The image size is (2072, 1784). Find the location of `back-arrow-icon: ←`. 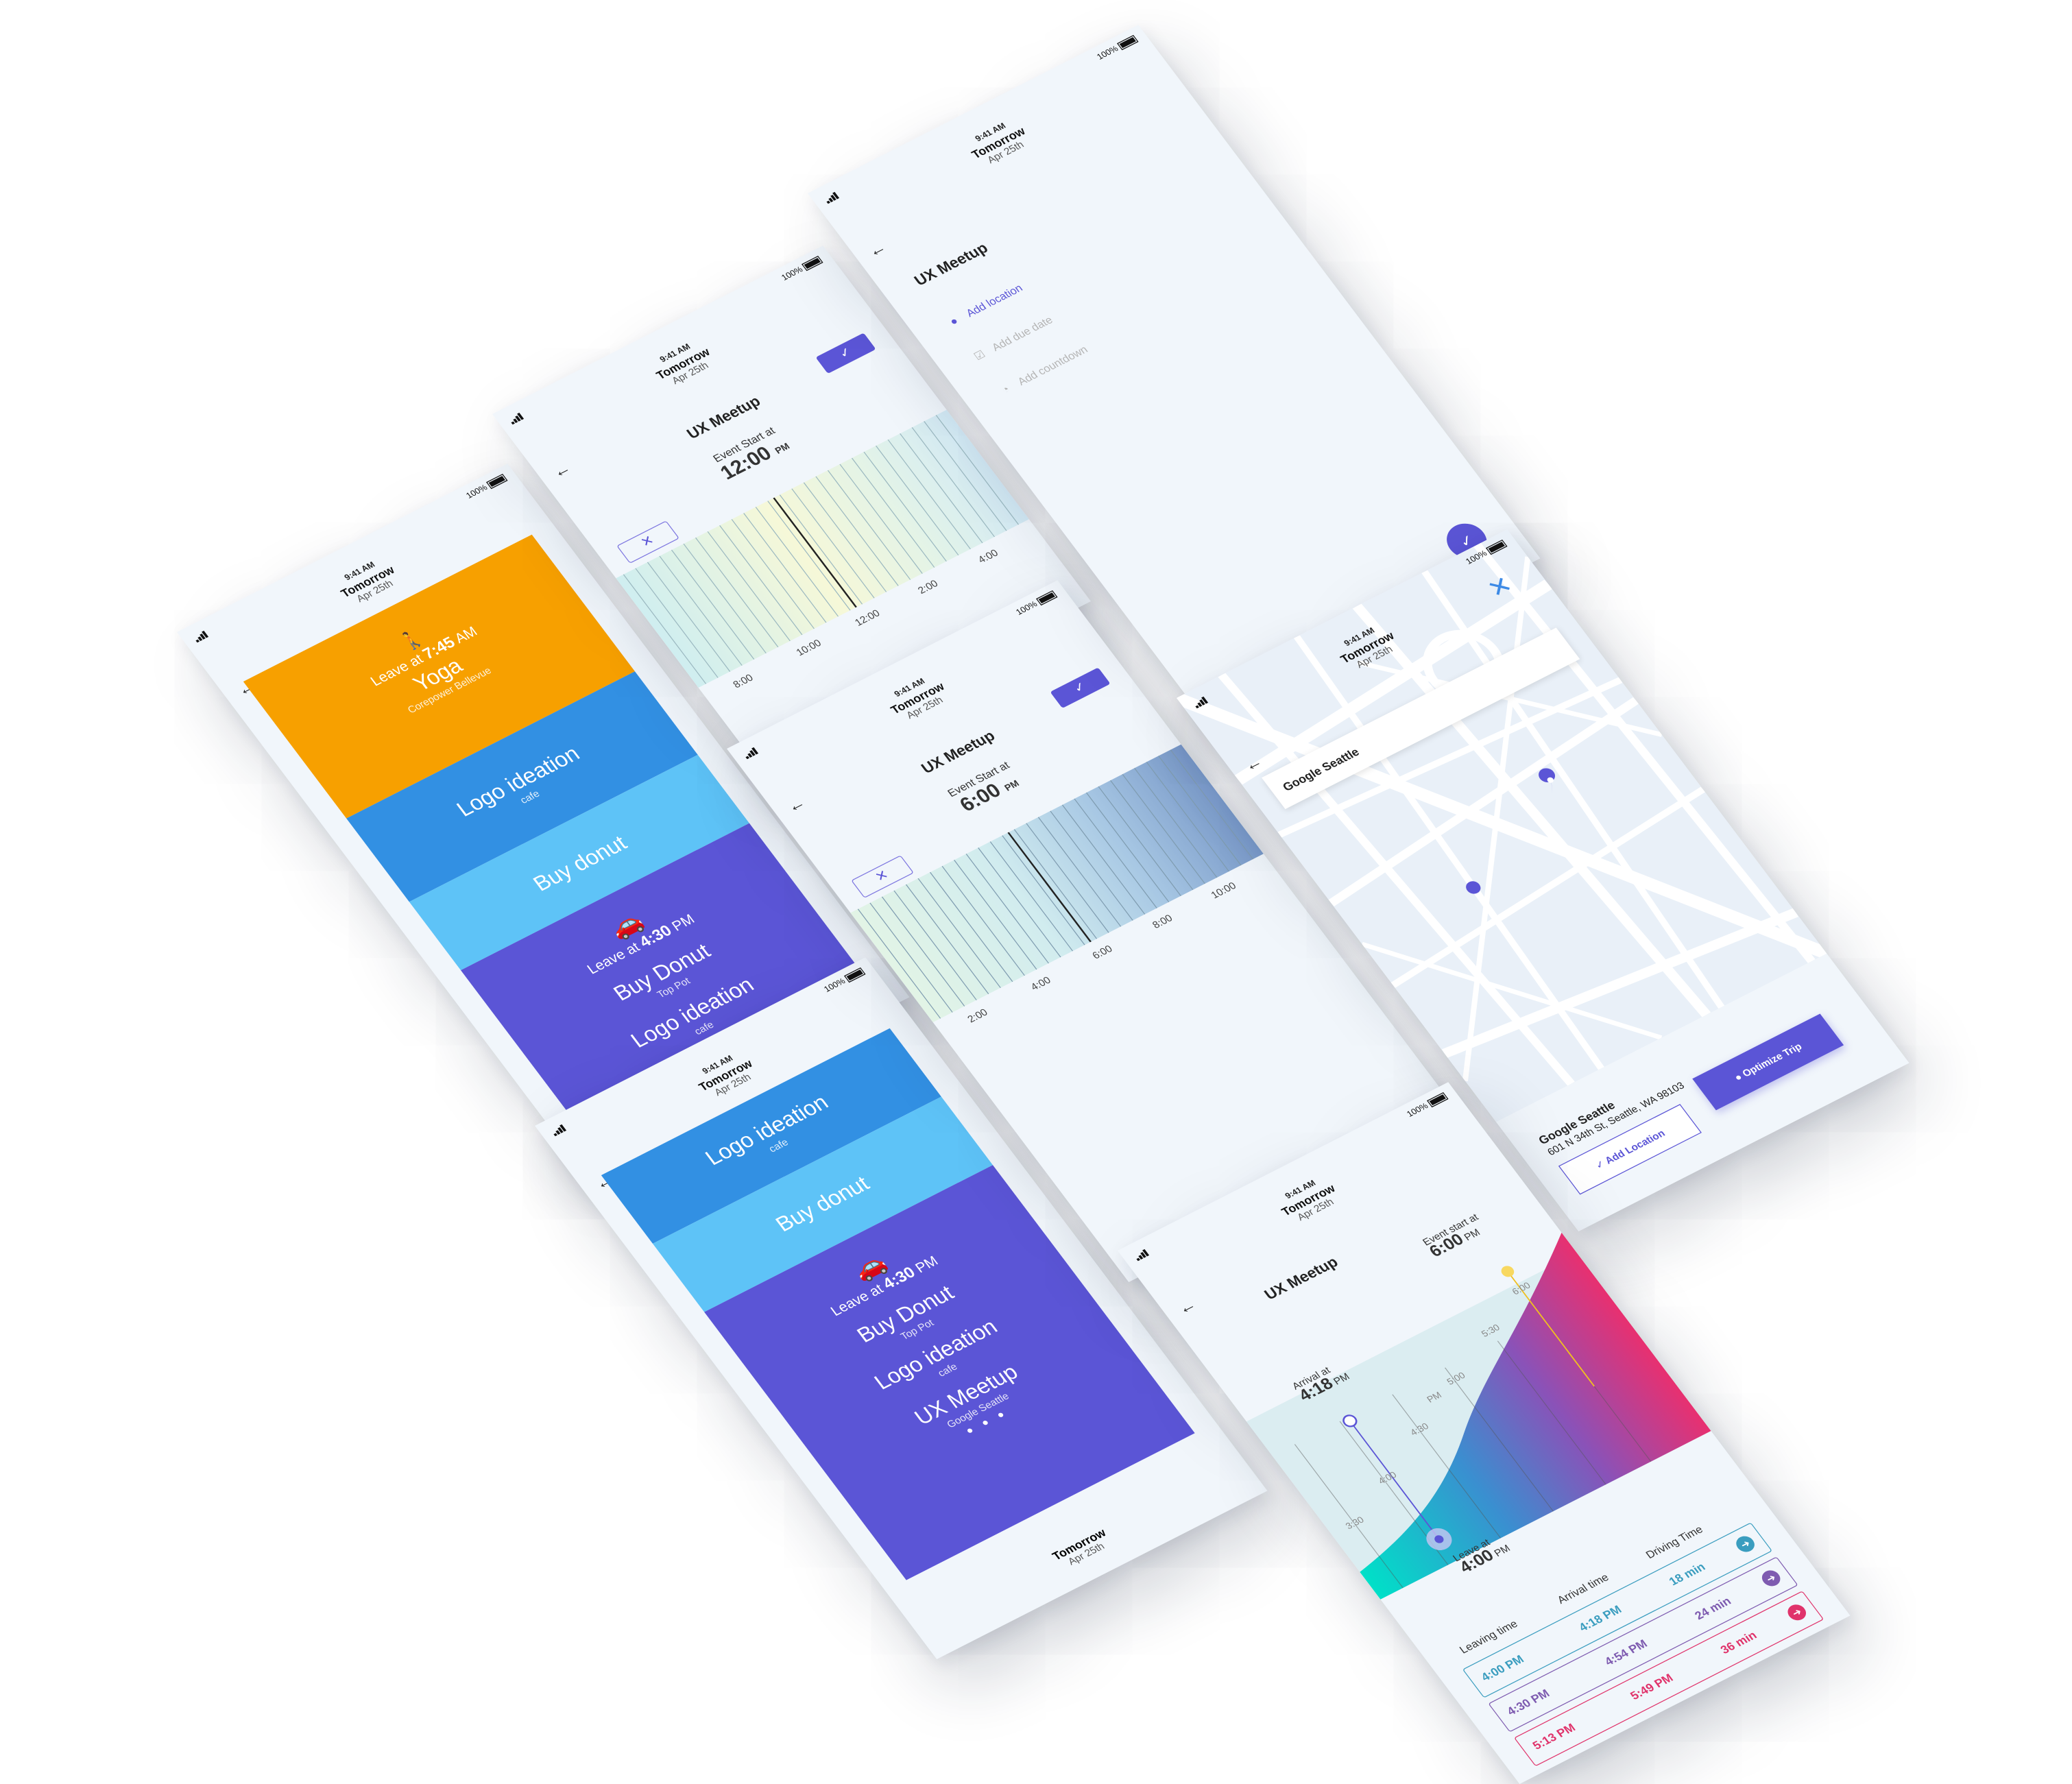

back-arrow-icon: ← is located at coordinates (877, 251).